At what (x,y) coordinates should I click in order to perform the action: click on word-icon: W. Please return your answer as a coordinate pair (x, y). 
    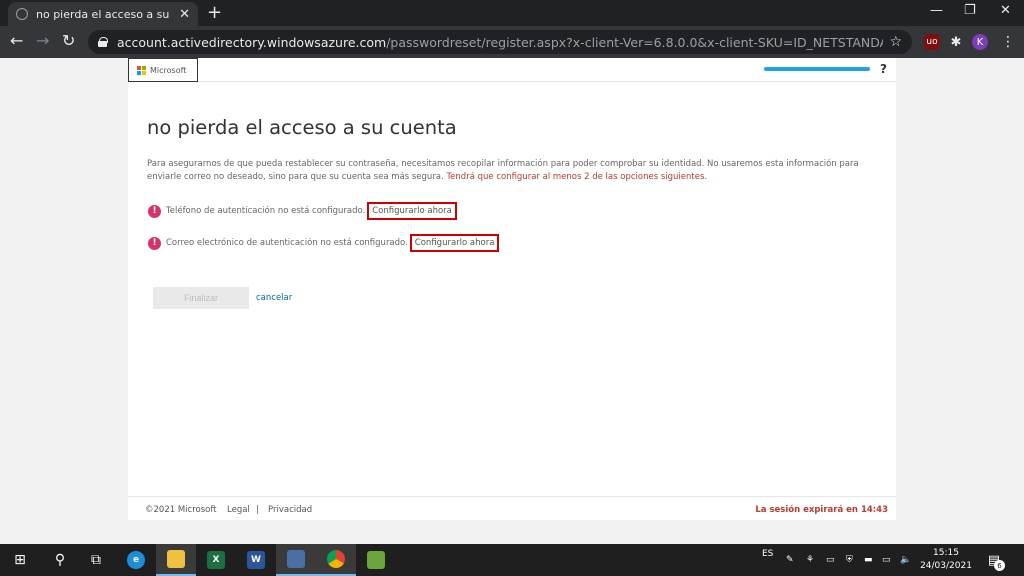
    Looking at the image, I should click on (256, 560).